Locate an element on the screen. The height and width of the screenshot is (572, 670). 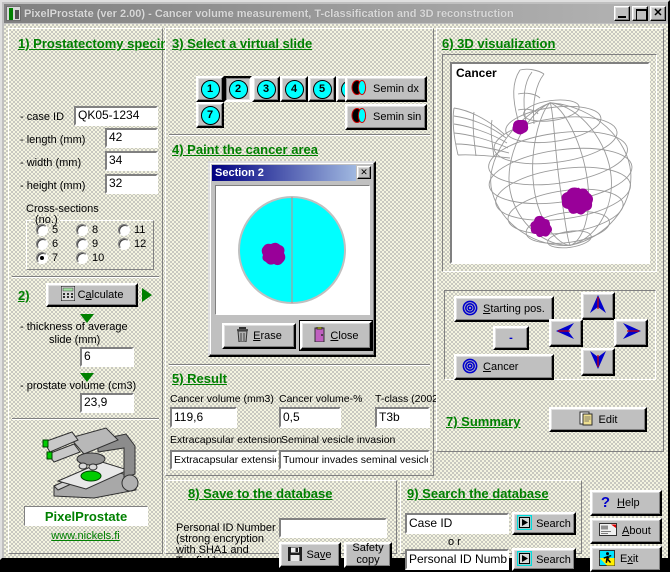
minimize-button is located at coordinates (622, 13).